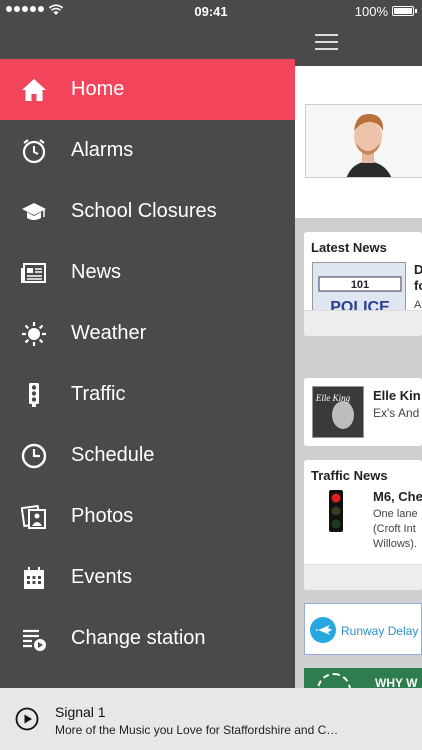 The width and height of the screenshot is (422, 750). Describe the element at coordinates (144, 211) in the screenshot. I see `menu-item-label: School Closures` at that location.